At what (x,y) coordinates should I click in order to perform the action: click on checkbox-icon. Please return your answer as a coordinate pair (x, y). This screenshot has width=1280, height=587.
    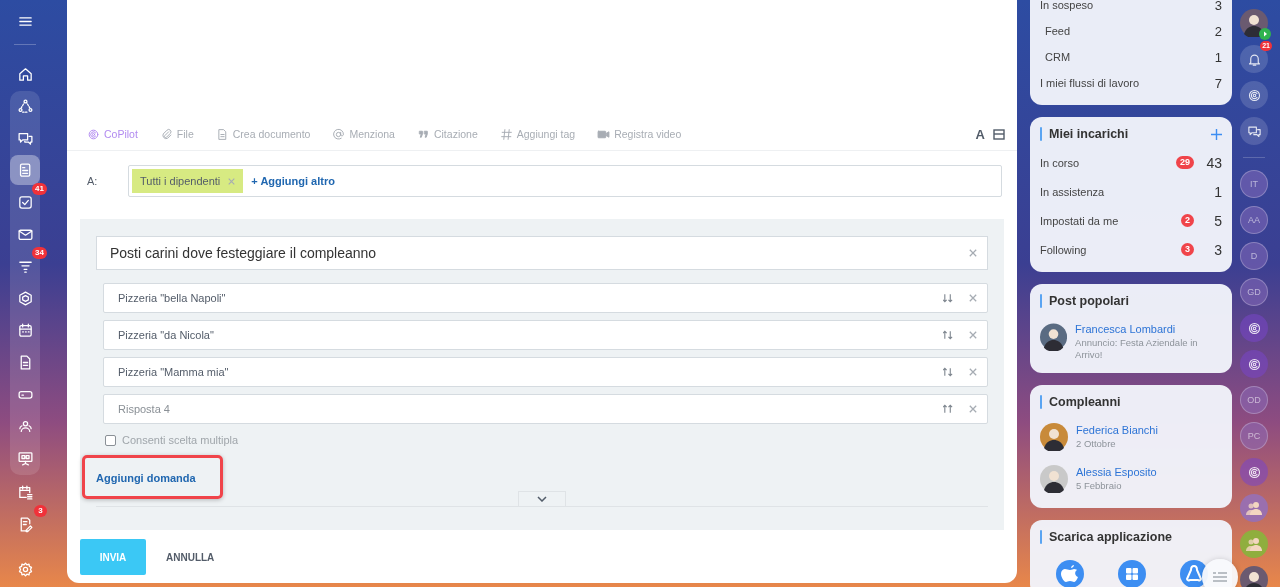
    Looking at the image, I should click on (25, 202).